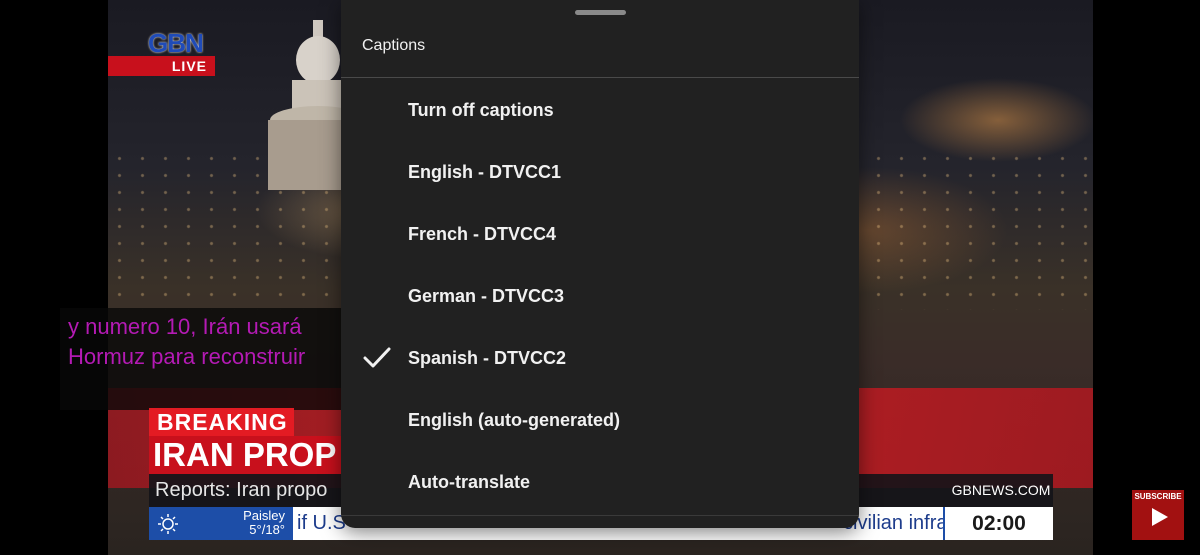 This screenshot has height=555, width=1200. Describe the element at coordinates (485, 172) in the screenshot. I see `option-label: English - DTVCC1` at that location.